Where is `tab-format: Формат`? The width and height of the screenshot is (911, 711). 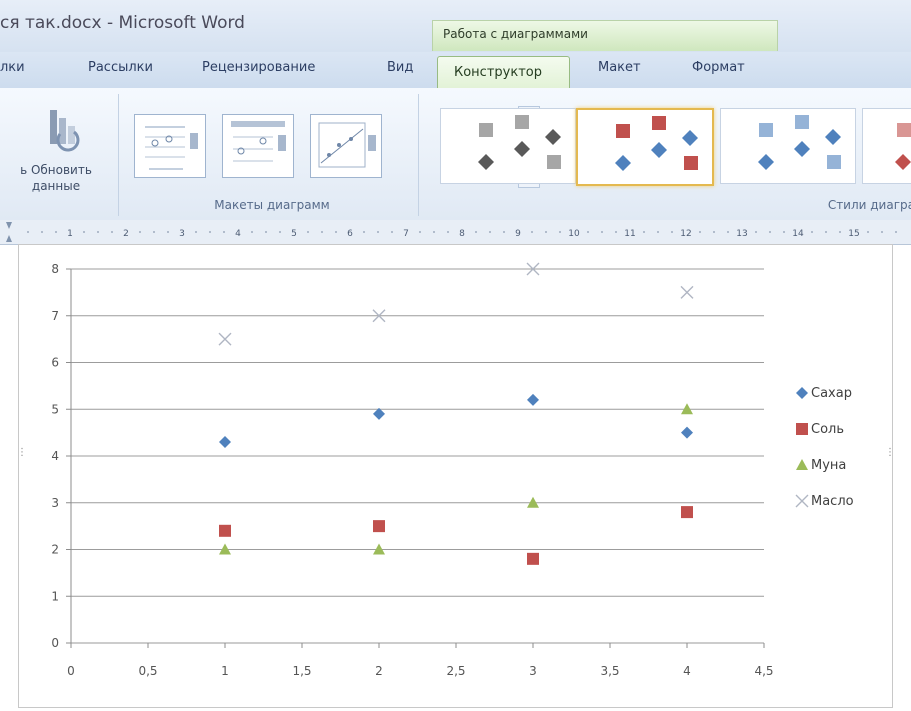 tab-format: Формат is located at coordinates (718, 67).